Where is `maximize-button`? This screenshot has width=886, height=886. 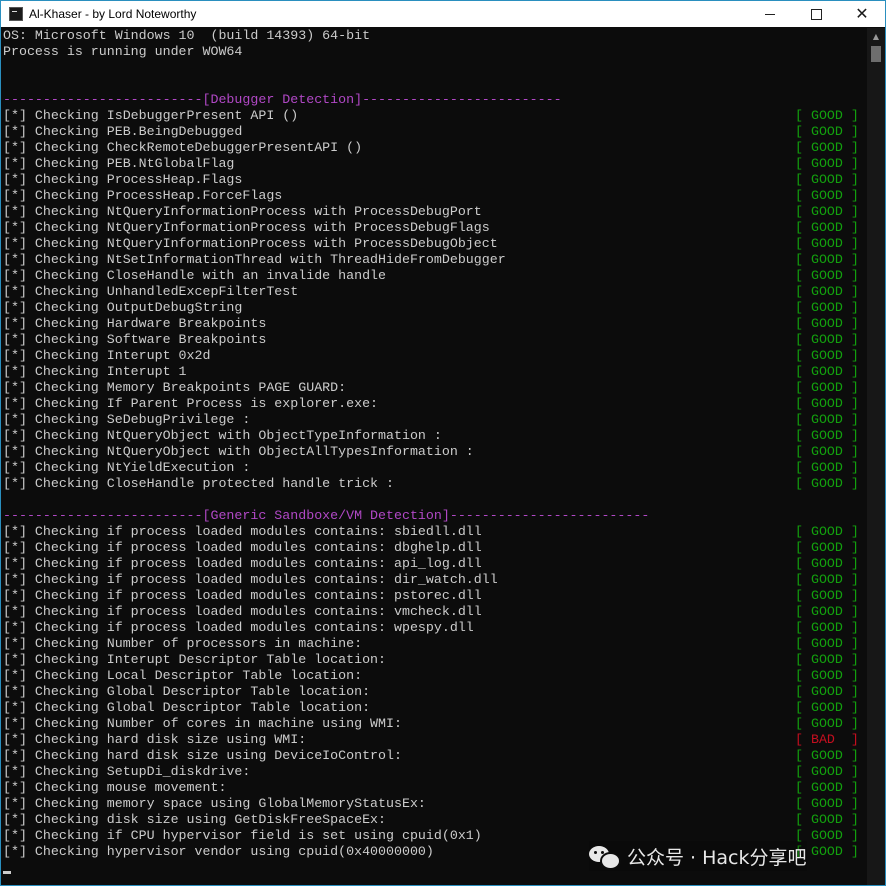
maximize-button is located at coordinates (816, 14).